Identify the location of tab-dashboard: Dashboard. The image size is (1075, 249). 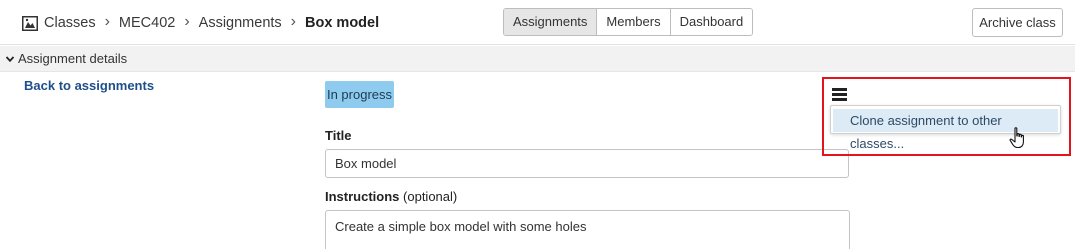
(711, 22).